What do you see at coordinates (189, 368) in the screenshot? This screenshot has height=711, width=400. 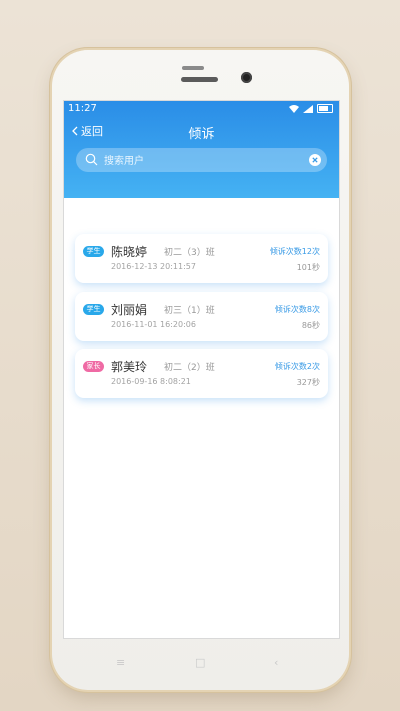 I see `class-label: 初二（2）班` at bounding box center [189, 368].